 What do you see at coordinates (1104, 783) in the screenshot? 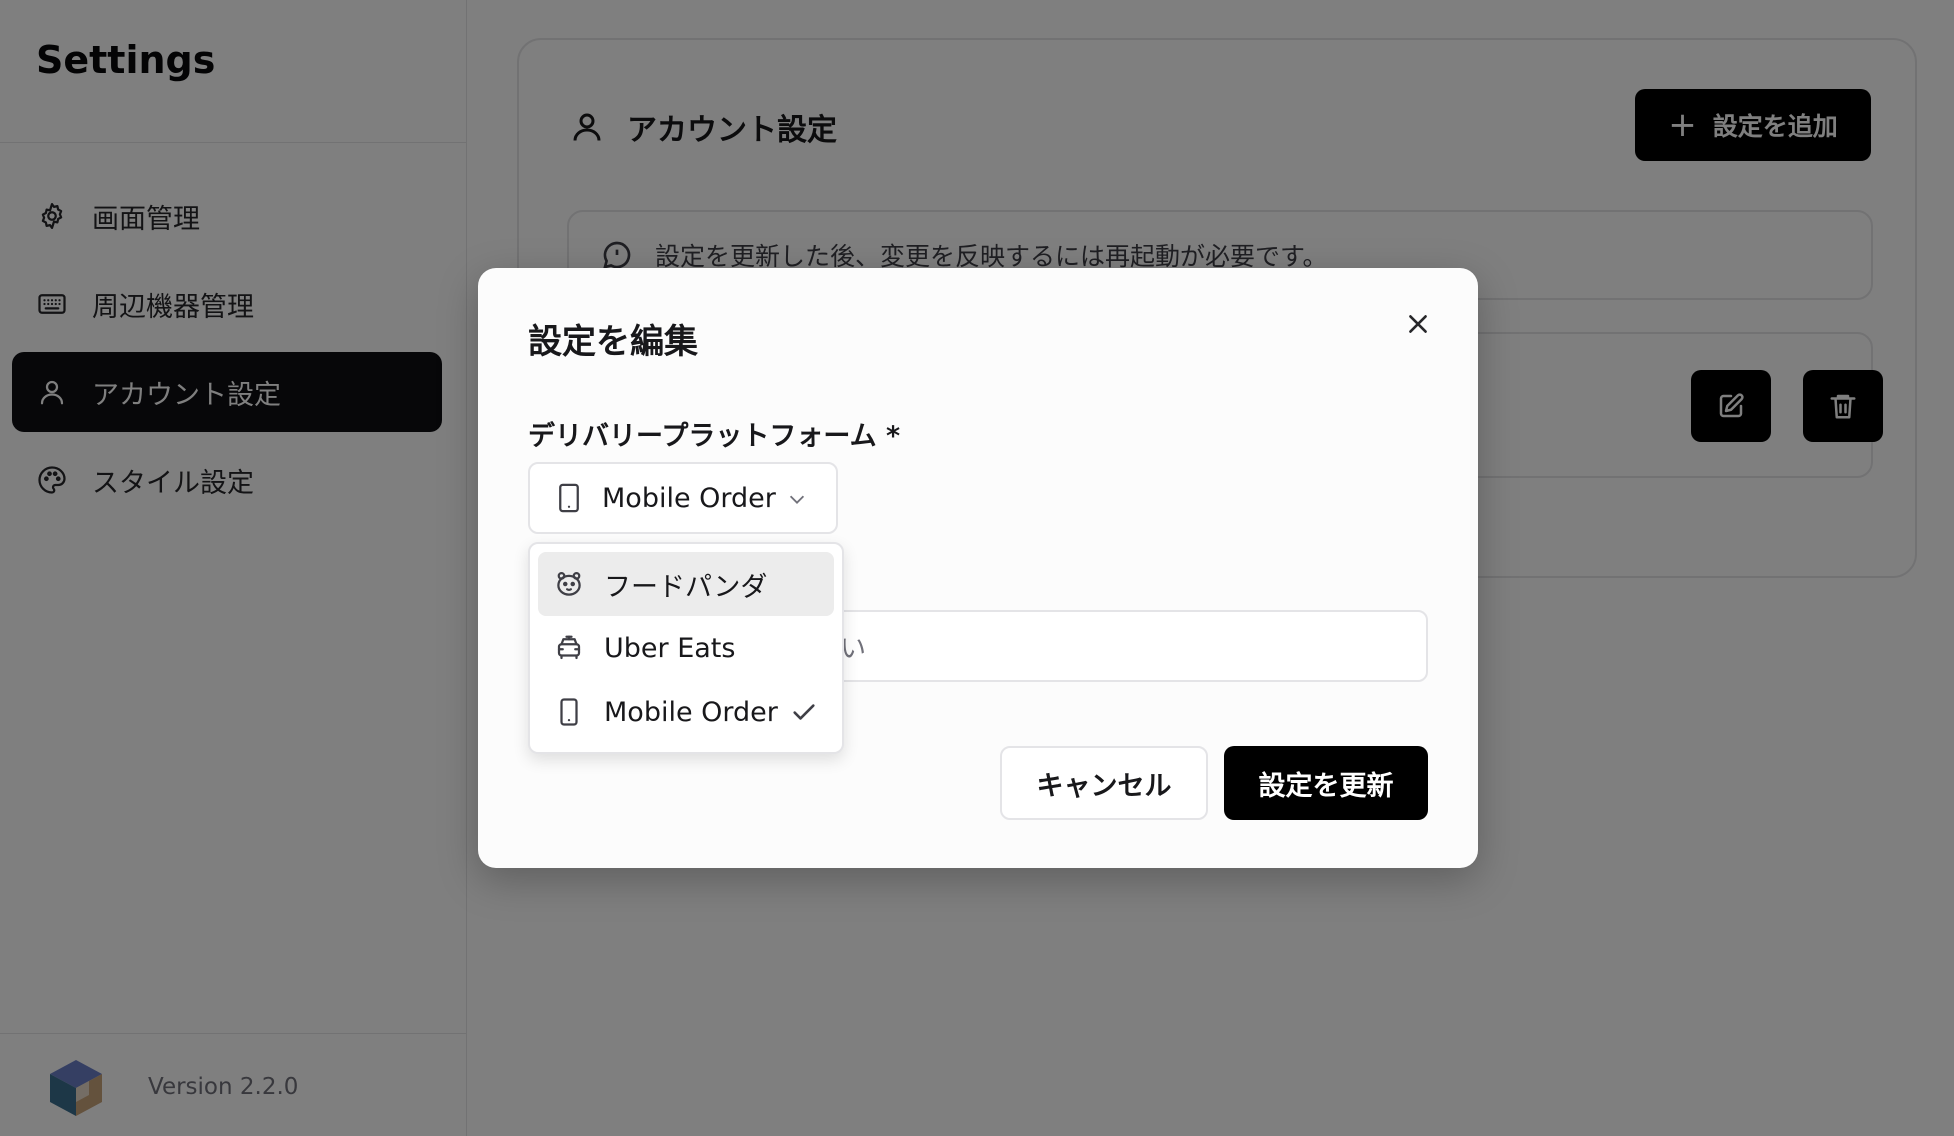
I see `cancel-button: キャンセル` at bounding box center [1104, 783].